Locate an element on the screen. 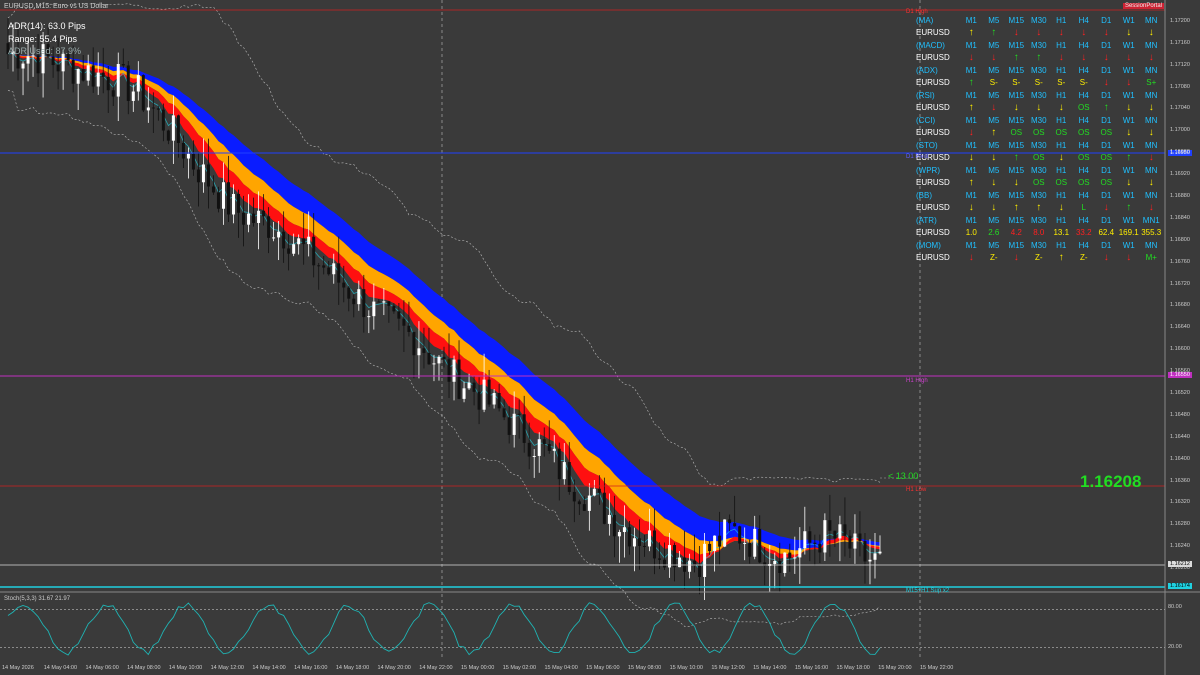 Image resolution: width=1200 pixels, height=675 pixels. panel-row-label: EURUSD is located at coordinates (933, 233).